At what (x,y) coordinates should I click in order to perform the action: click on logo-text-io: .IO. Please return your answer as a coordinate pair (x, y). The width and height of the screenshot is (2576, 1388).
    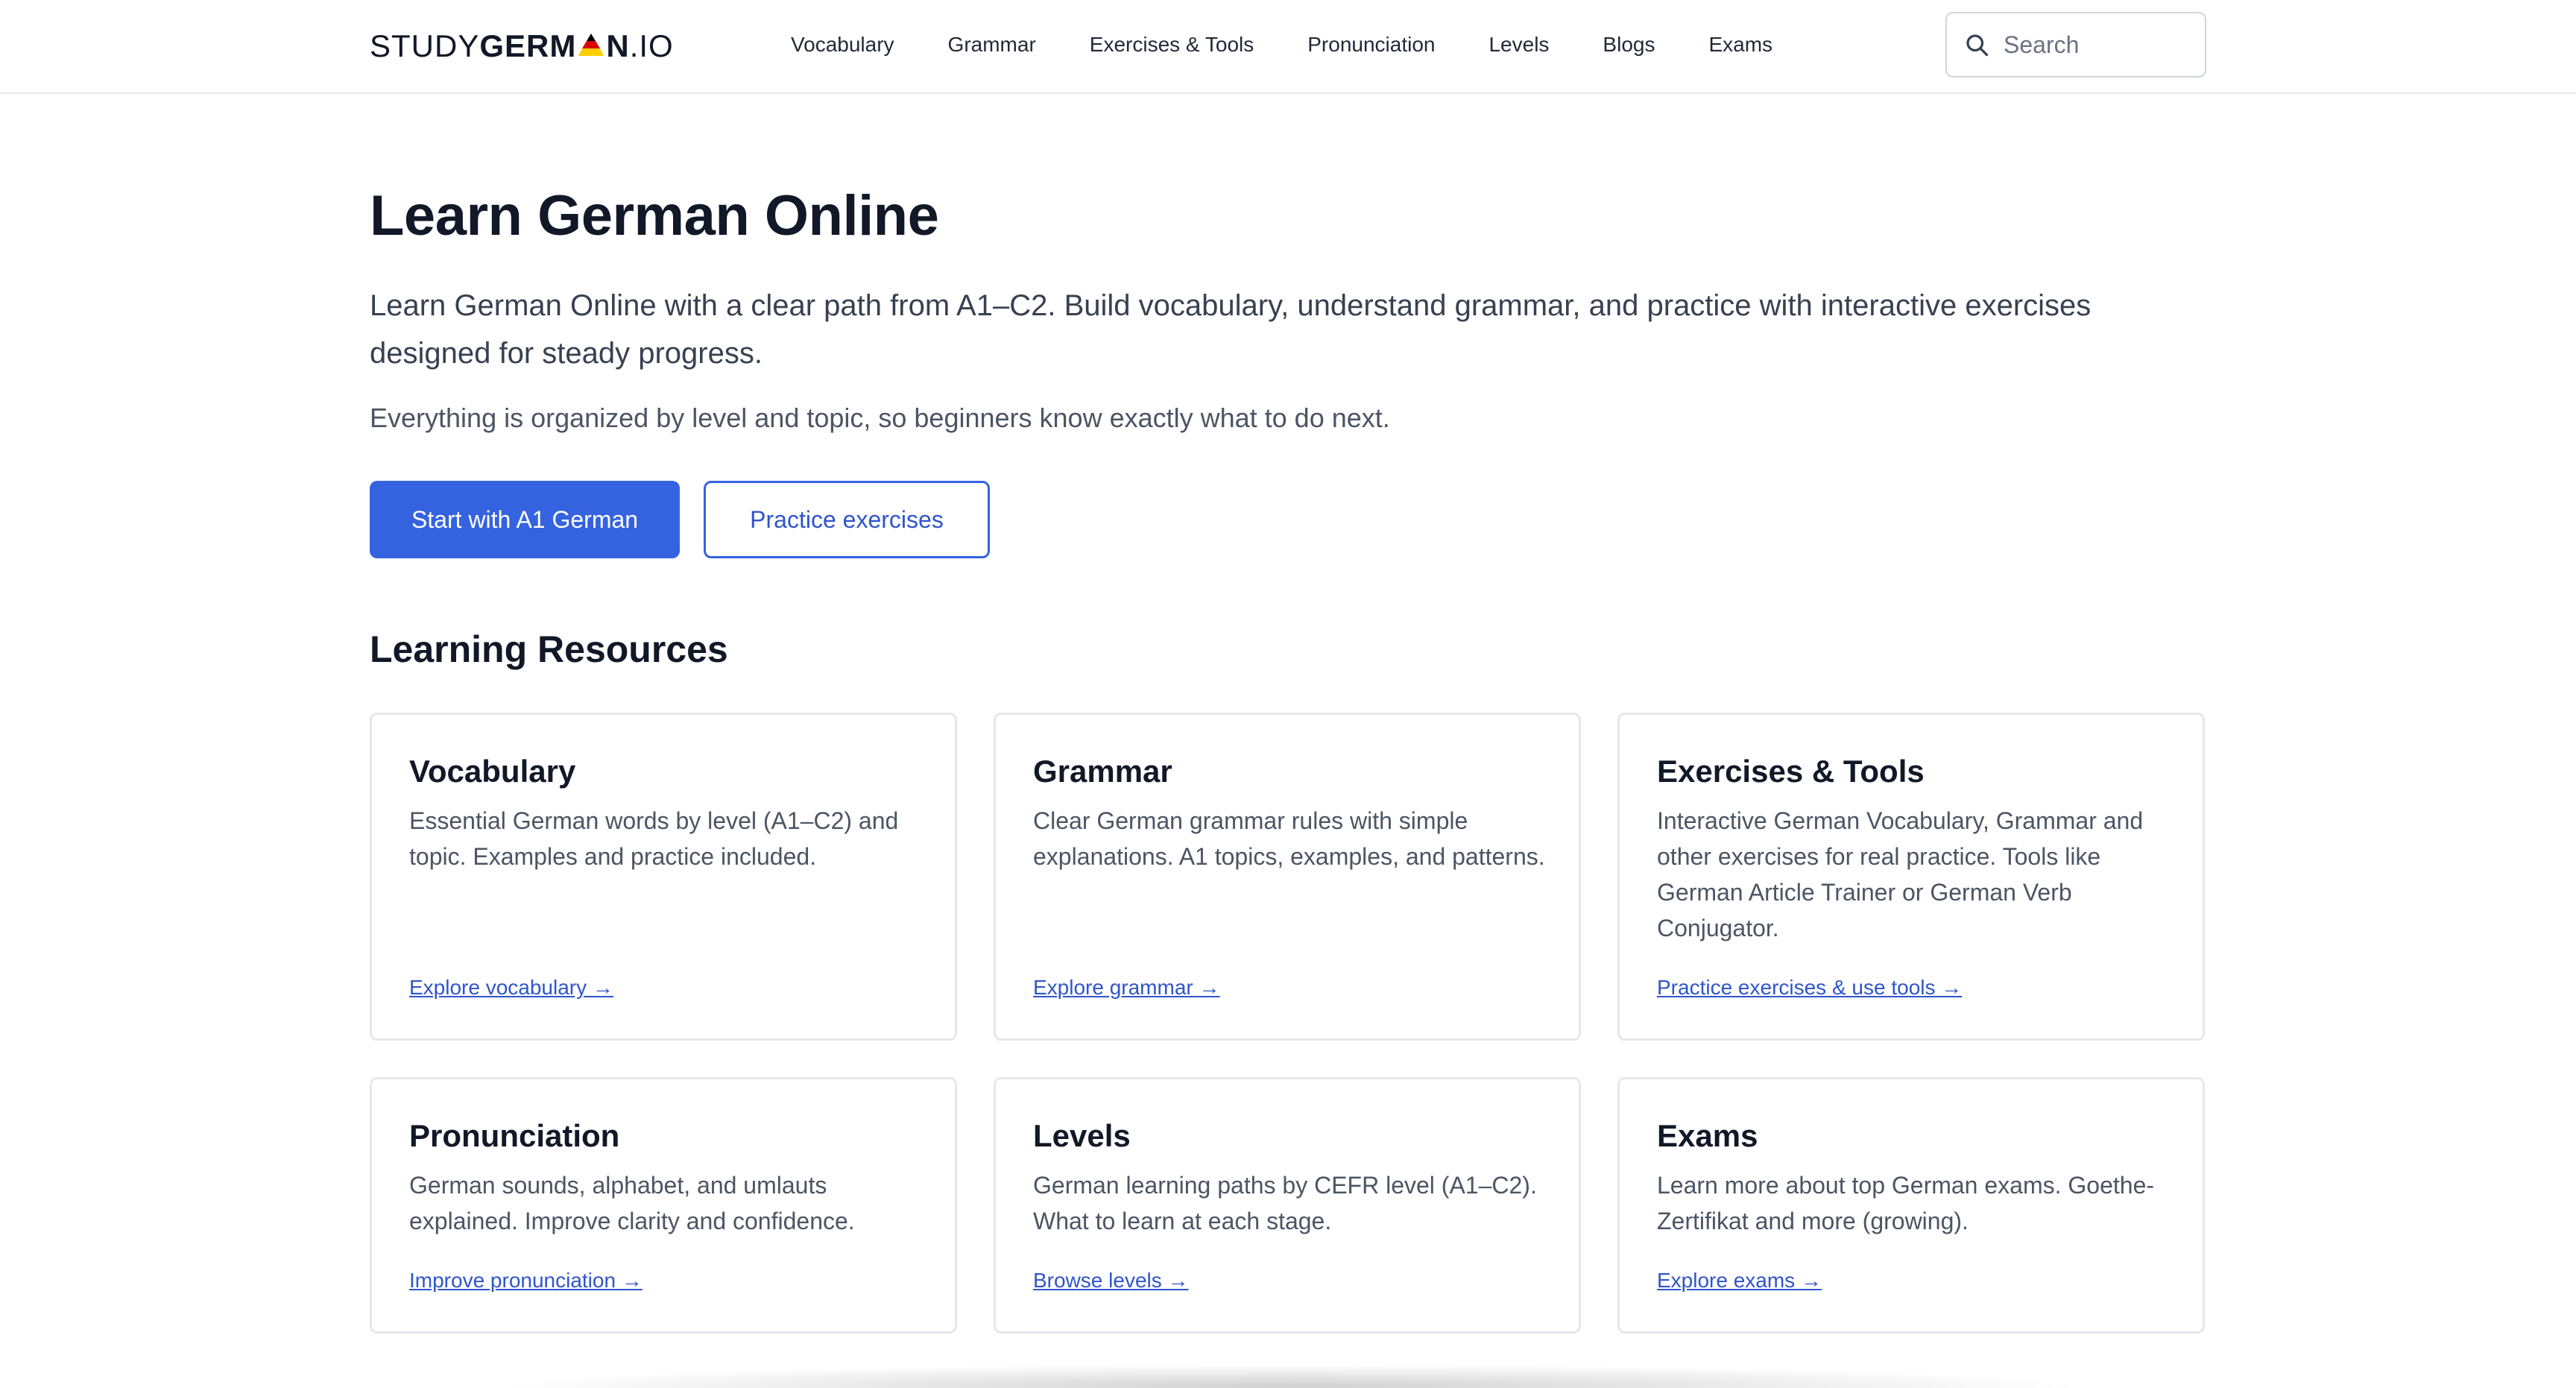
    Looking at the image, I should click on (651, 46).